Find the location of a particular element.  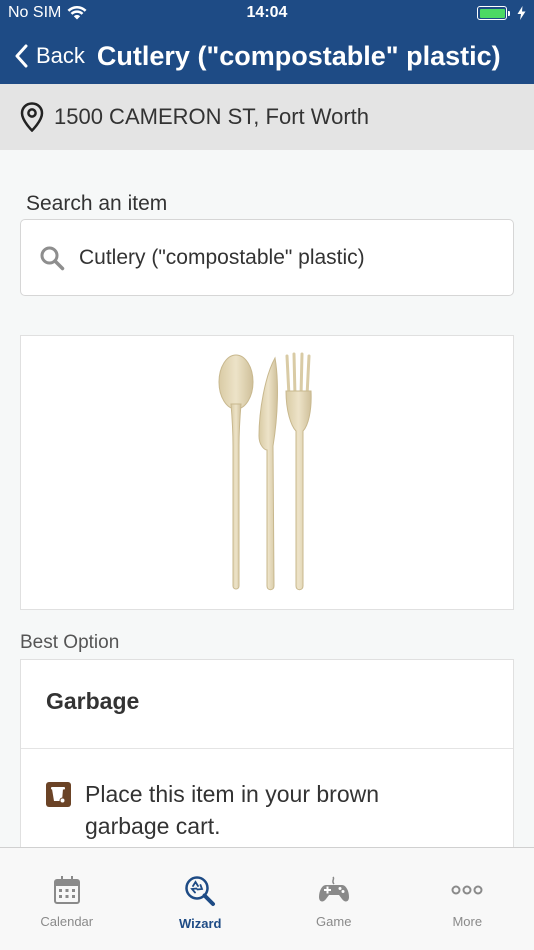

garbage-cart-icon is located at coordinates (58, 794).